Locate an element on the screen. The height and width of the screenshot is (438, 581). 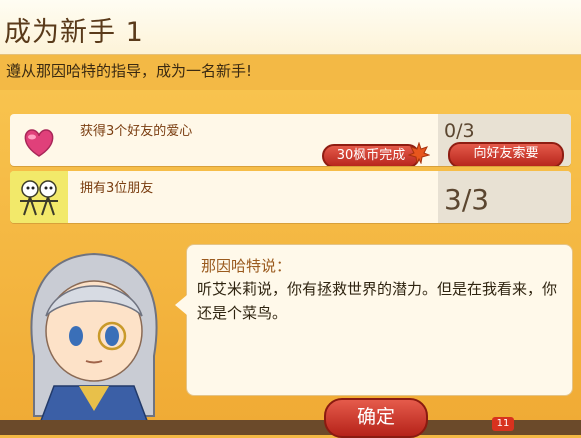
page-title: 成为新手 1 is located at coordinates (74, 32).